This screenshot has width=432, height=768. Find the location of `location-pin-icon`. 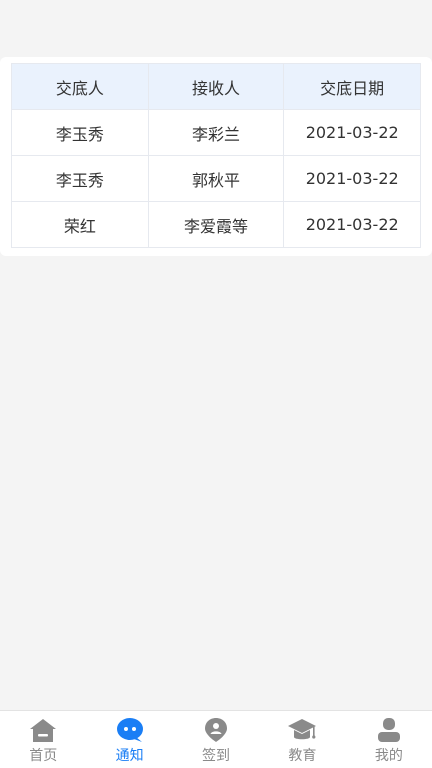

location-pin-icon is located at coordinates (216, 730).